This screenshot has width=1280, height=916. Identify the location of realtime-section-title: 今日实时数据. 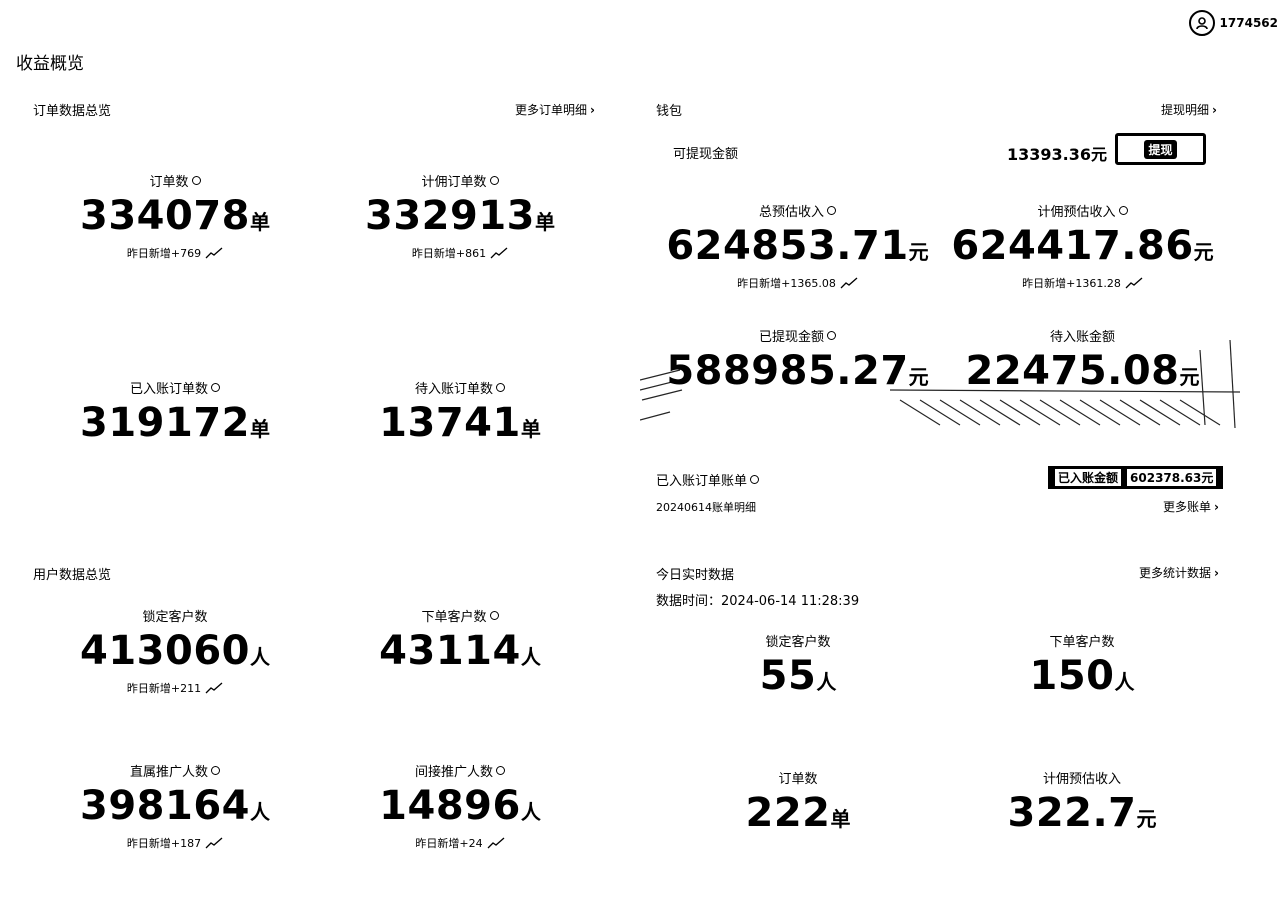
(695, 575).